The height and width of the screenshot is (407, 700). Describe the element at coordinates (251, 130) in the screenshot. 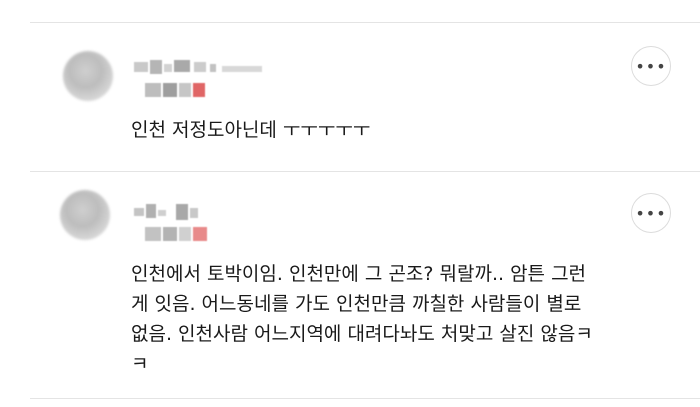

I see `comment-text: 인천 저정도아닌데 ㅜㅜㅜㅜㅜ` at that location.